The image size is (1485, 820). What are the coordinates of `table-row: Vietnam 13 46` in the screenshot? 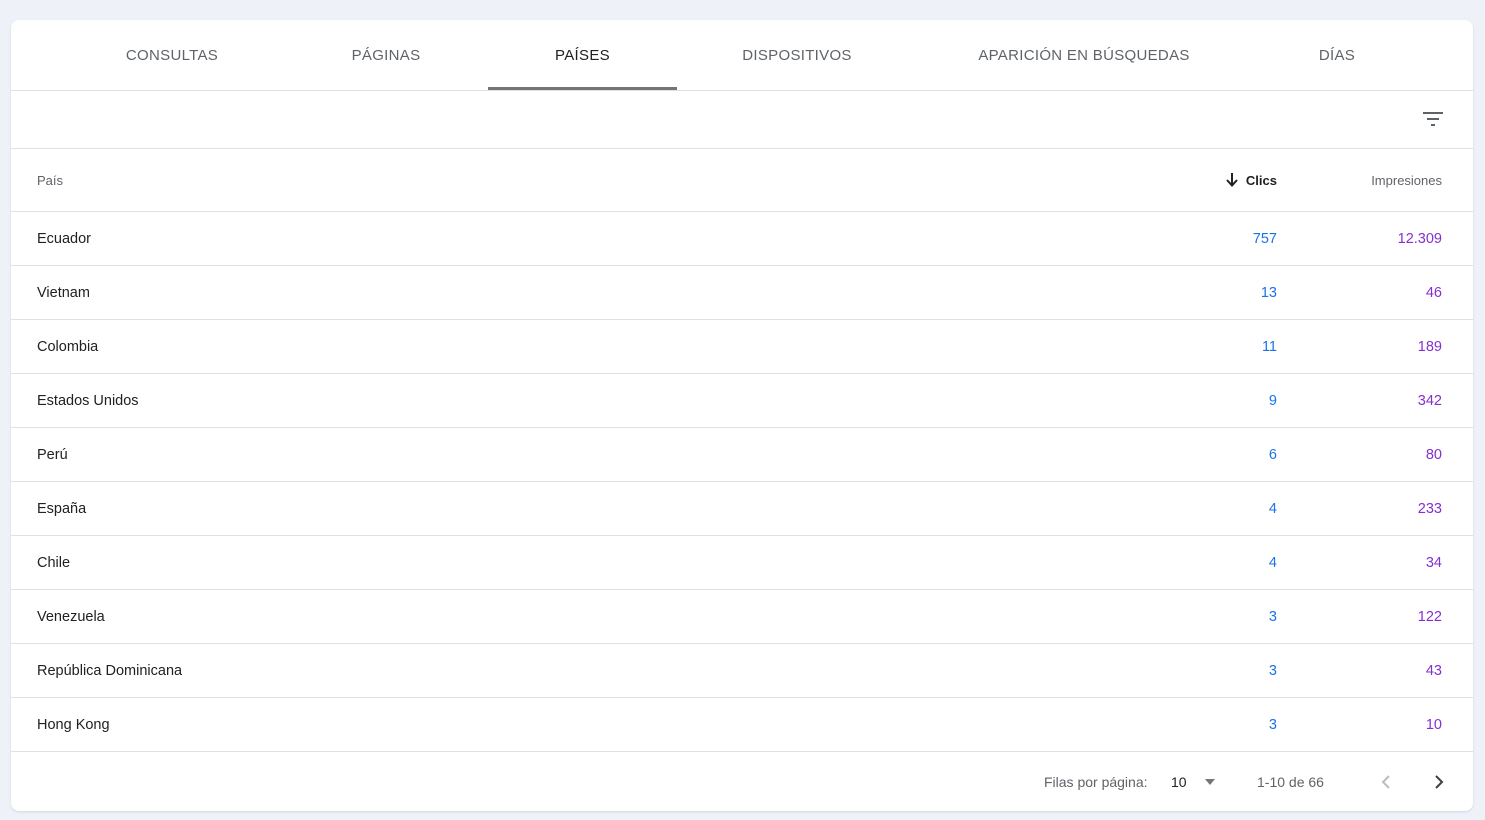 It's located at (742, 293).